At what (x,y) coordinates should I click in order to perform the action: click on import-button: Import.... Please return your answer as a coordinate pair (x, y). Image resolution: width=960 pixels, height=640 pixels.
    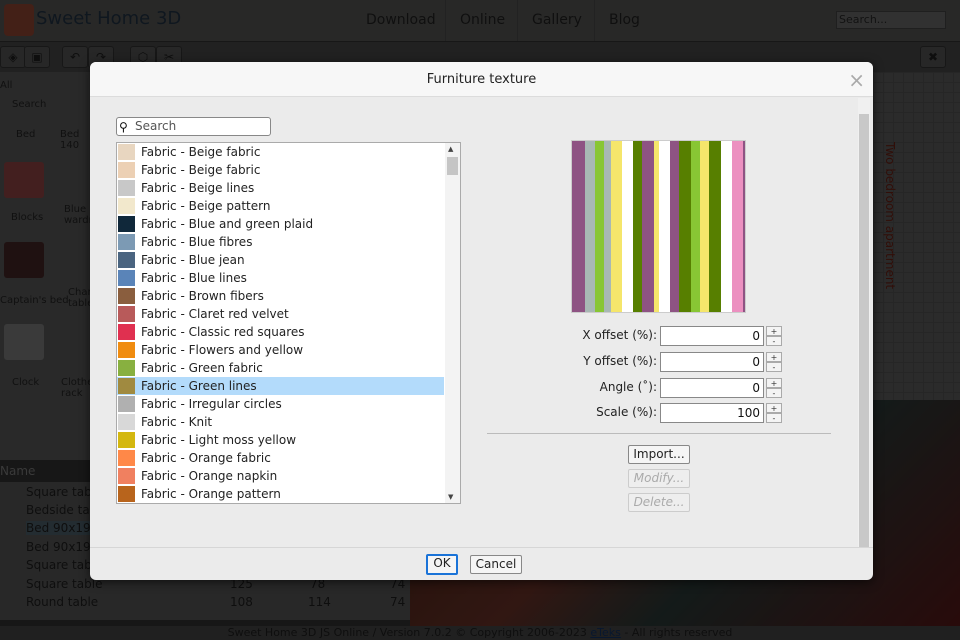
    Looking at the image, I should click on (659, 454).